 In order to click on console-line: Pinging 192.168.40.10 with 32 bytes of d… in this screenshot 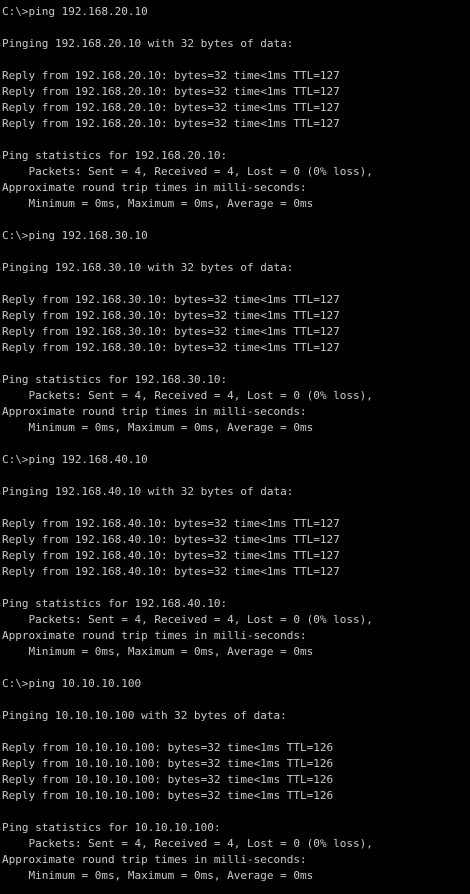, I will do `click(148, 491)`.